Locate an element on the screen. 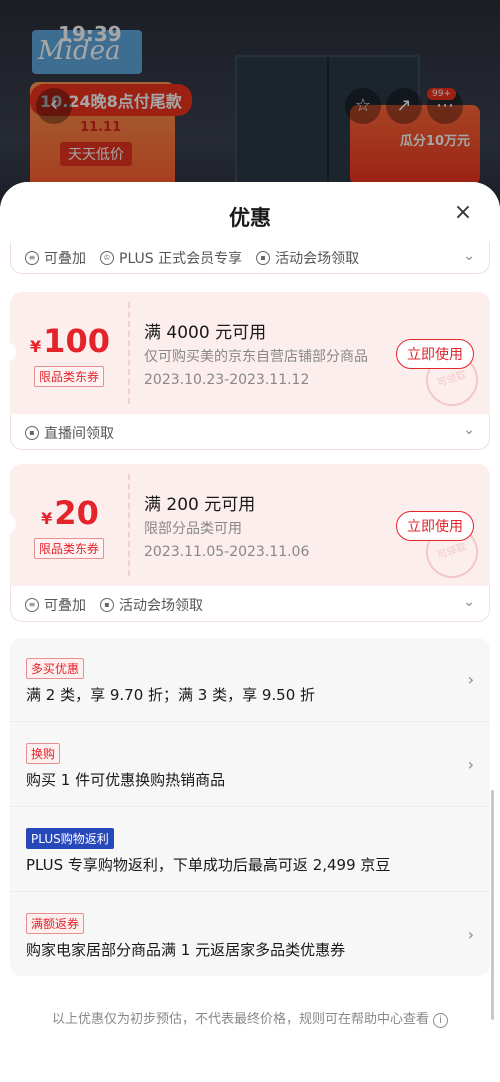 The width and height of the screenshot is (500, 1082). disclaimer: 以上优惠仅为初步预估，不代表最终价格，规则可在帮助中心查看 i is located at coordinates (250, 1018).